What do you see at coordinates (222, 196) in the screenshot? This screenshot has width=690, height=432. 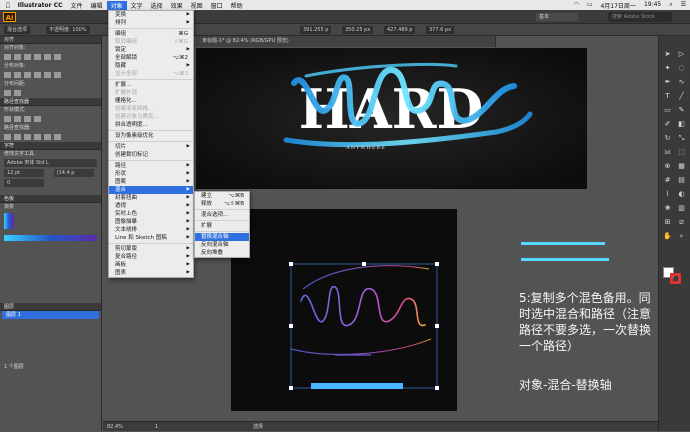 I see `blend-menu-item: 建立 ⌥⌘B` at bounding box center [222, 196].